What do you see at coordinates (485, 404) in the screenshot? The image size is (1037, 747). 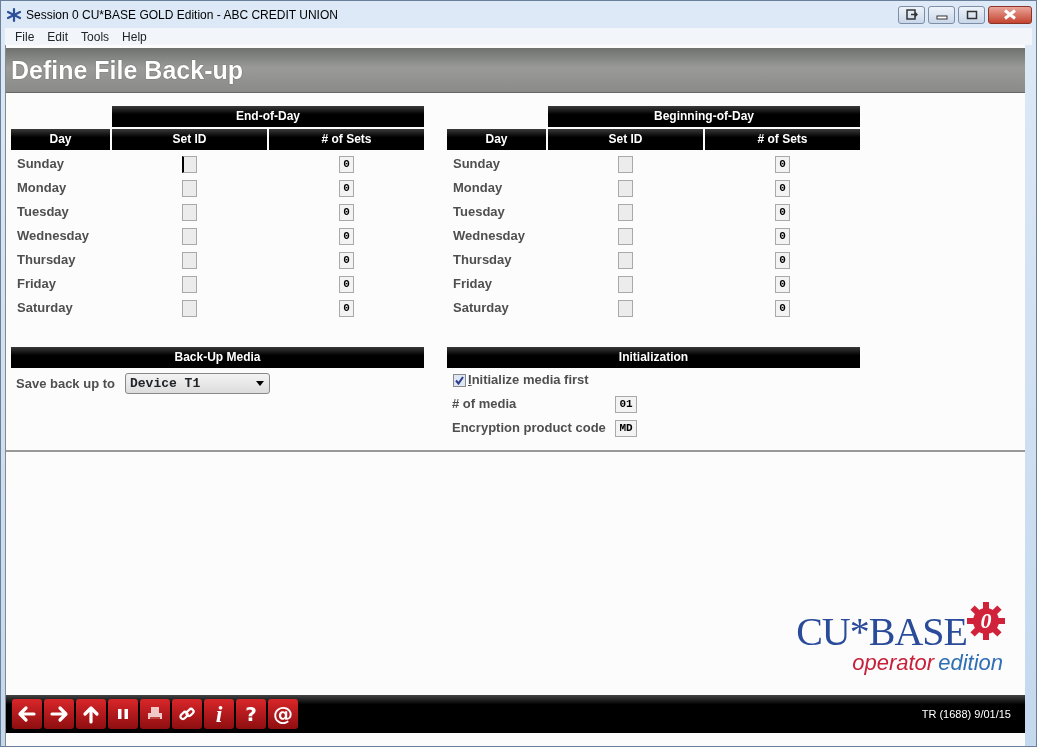 I see `field-label: # of media` at bounding box center [485, 404].